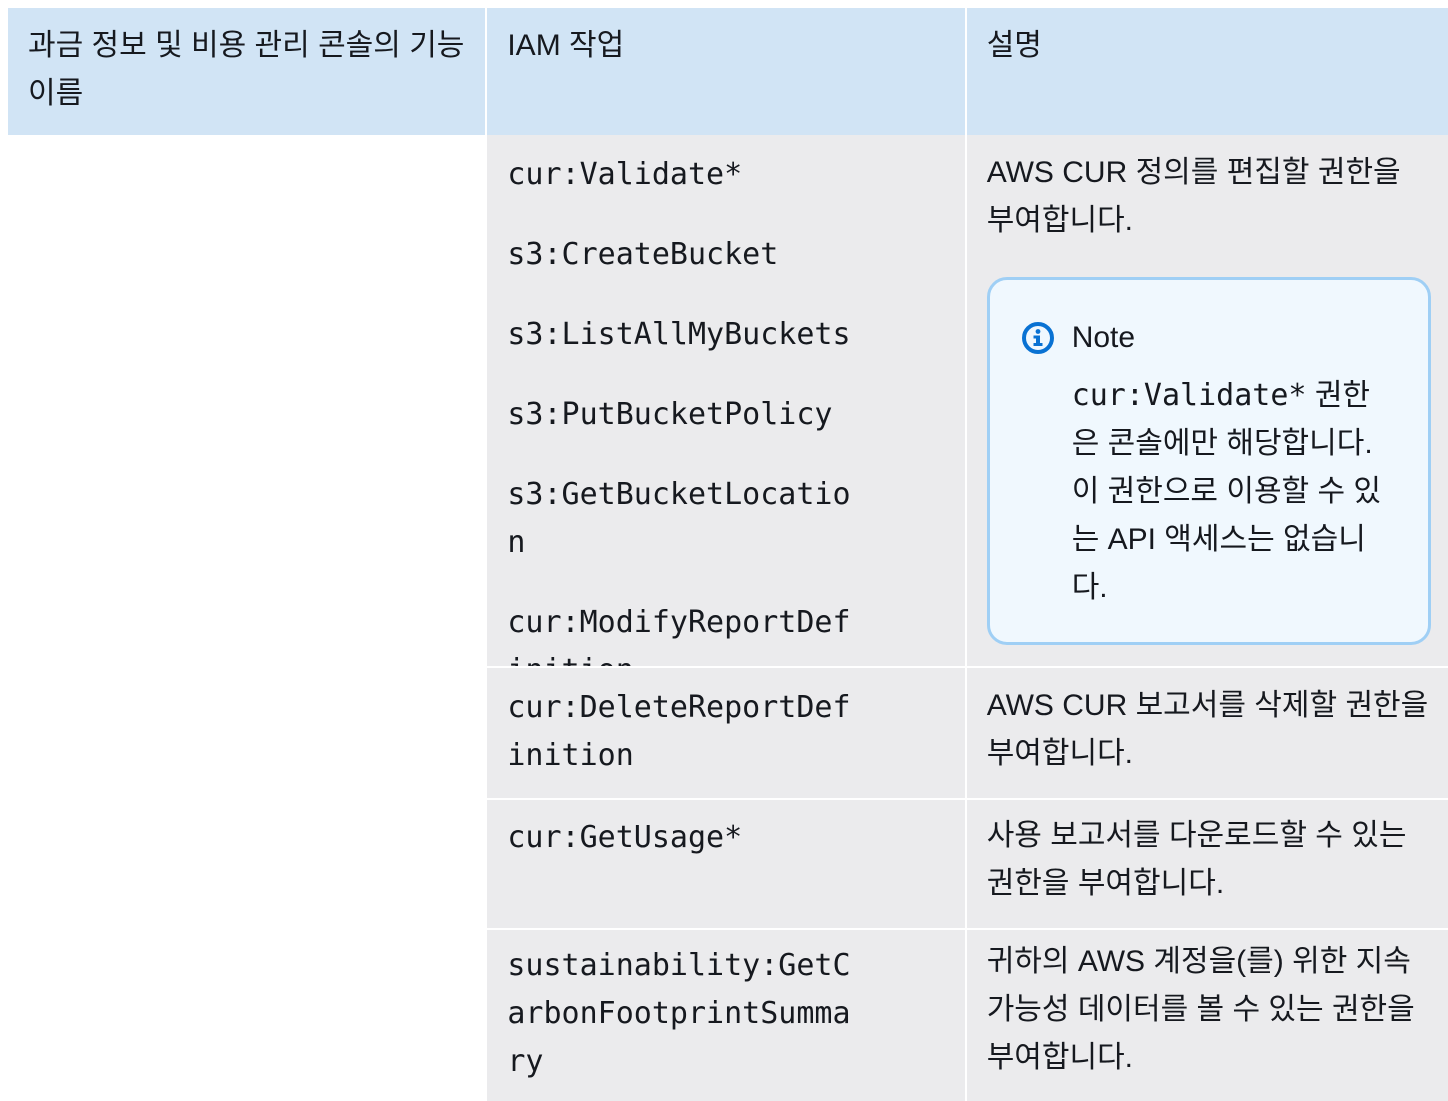 This screenshot has height=1101, width=1448. What do you see at coordinates (247, 71) in the screenshot?
I see `header-feature-name: 과금 정보 및 비용 관리 콘솔의 기능 이름` at bounding box center [247, 71].